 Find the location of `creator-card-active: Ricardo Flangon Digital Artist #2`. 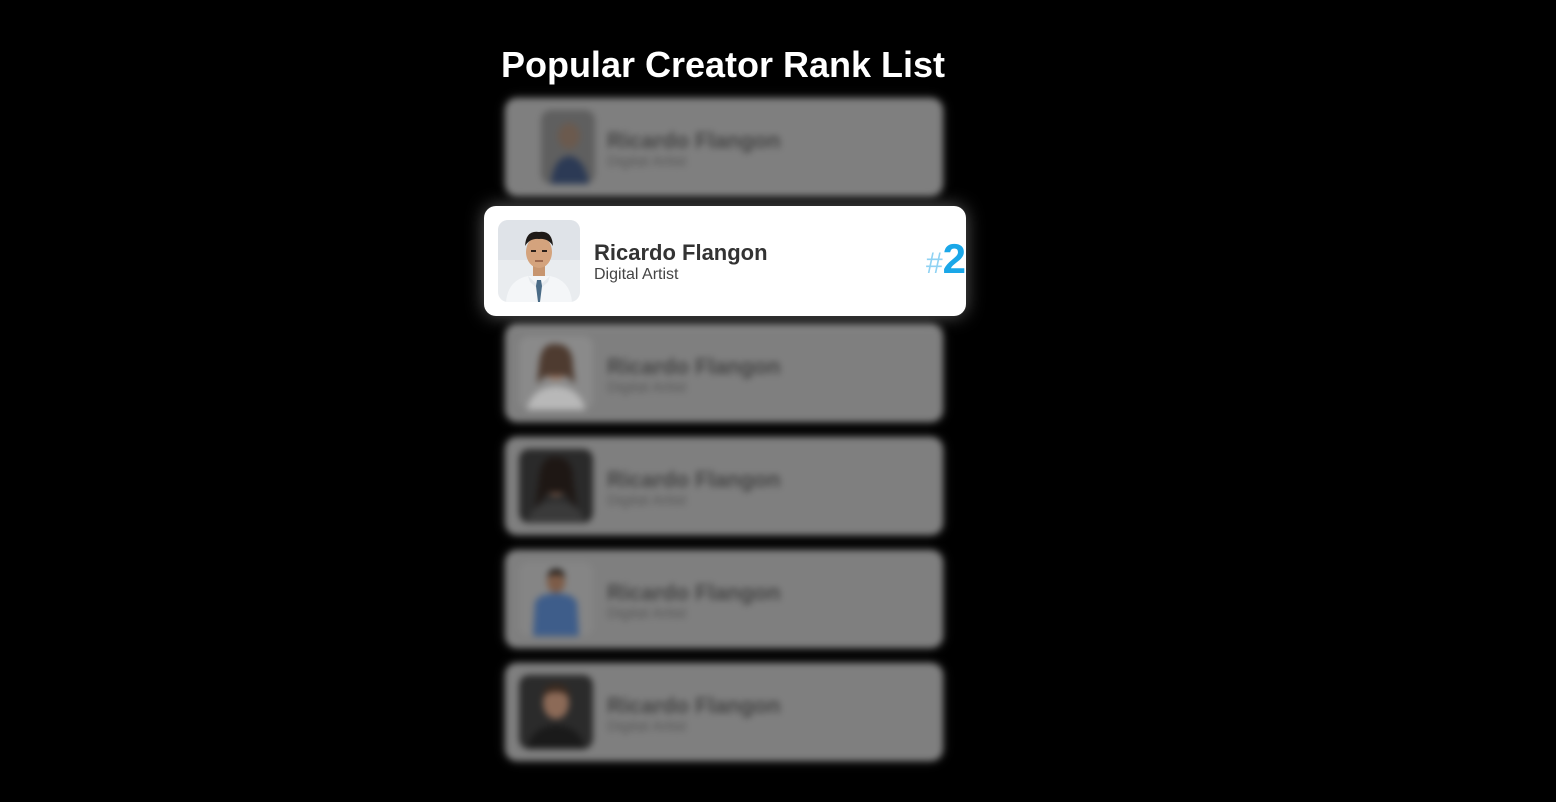

creator-card-active: Ricardo Flangon Digital Artist #2 is located at coordinates (725, 261).